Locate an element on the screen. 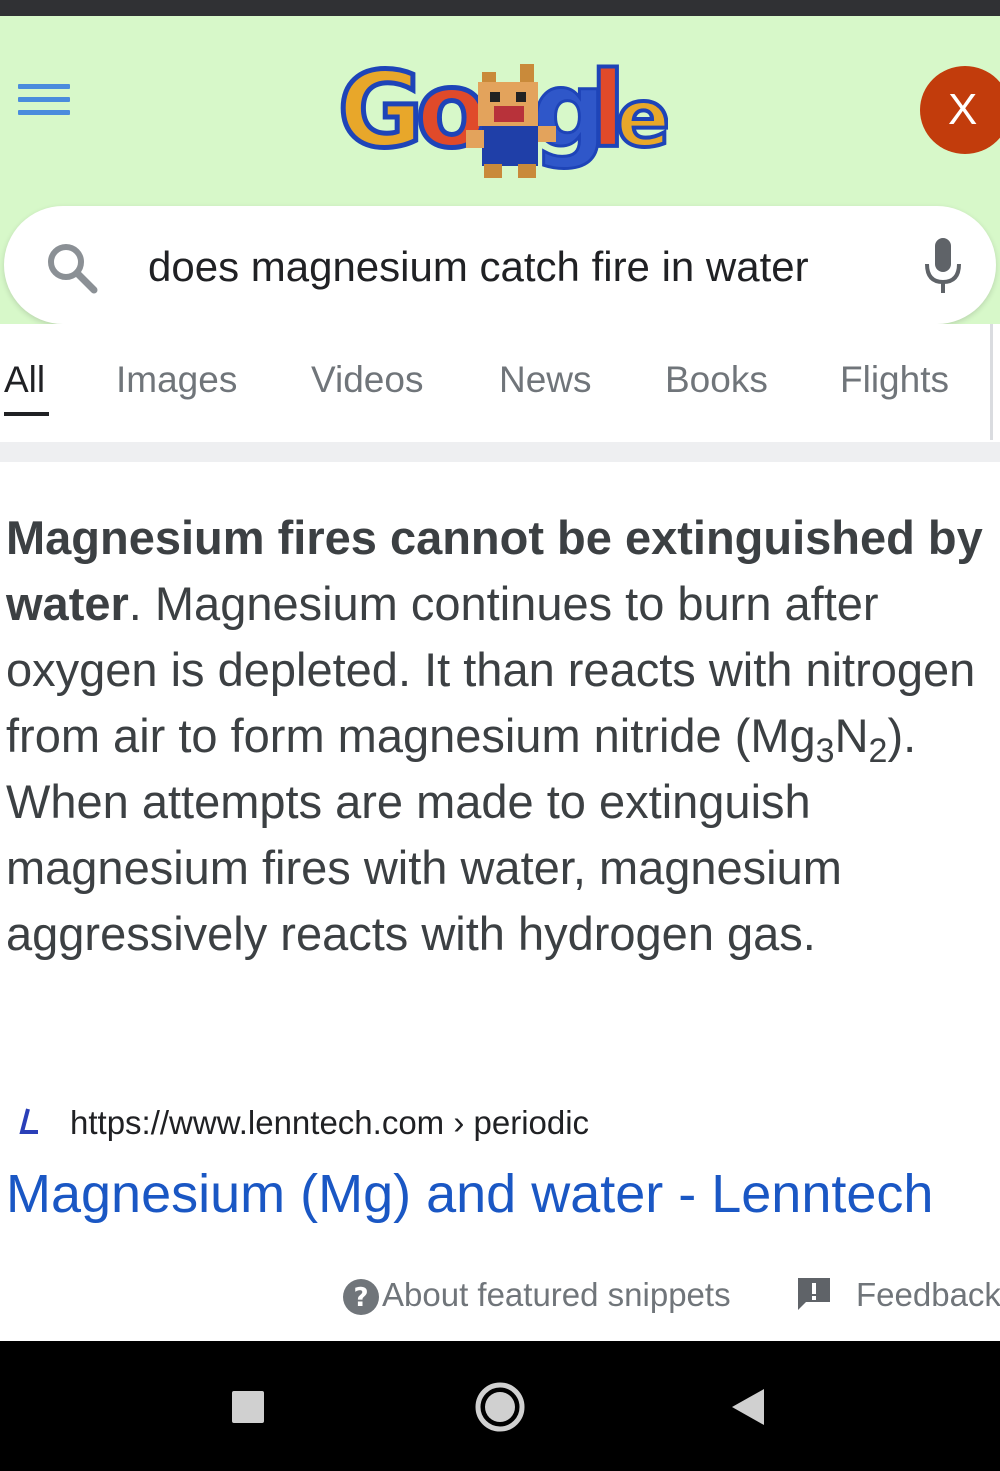  svg-text: G is located at coordinates (380, 111).